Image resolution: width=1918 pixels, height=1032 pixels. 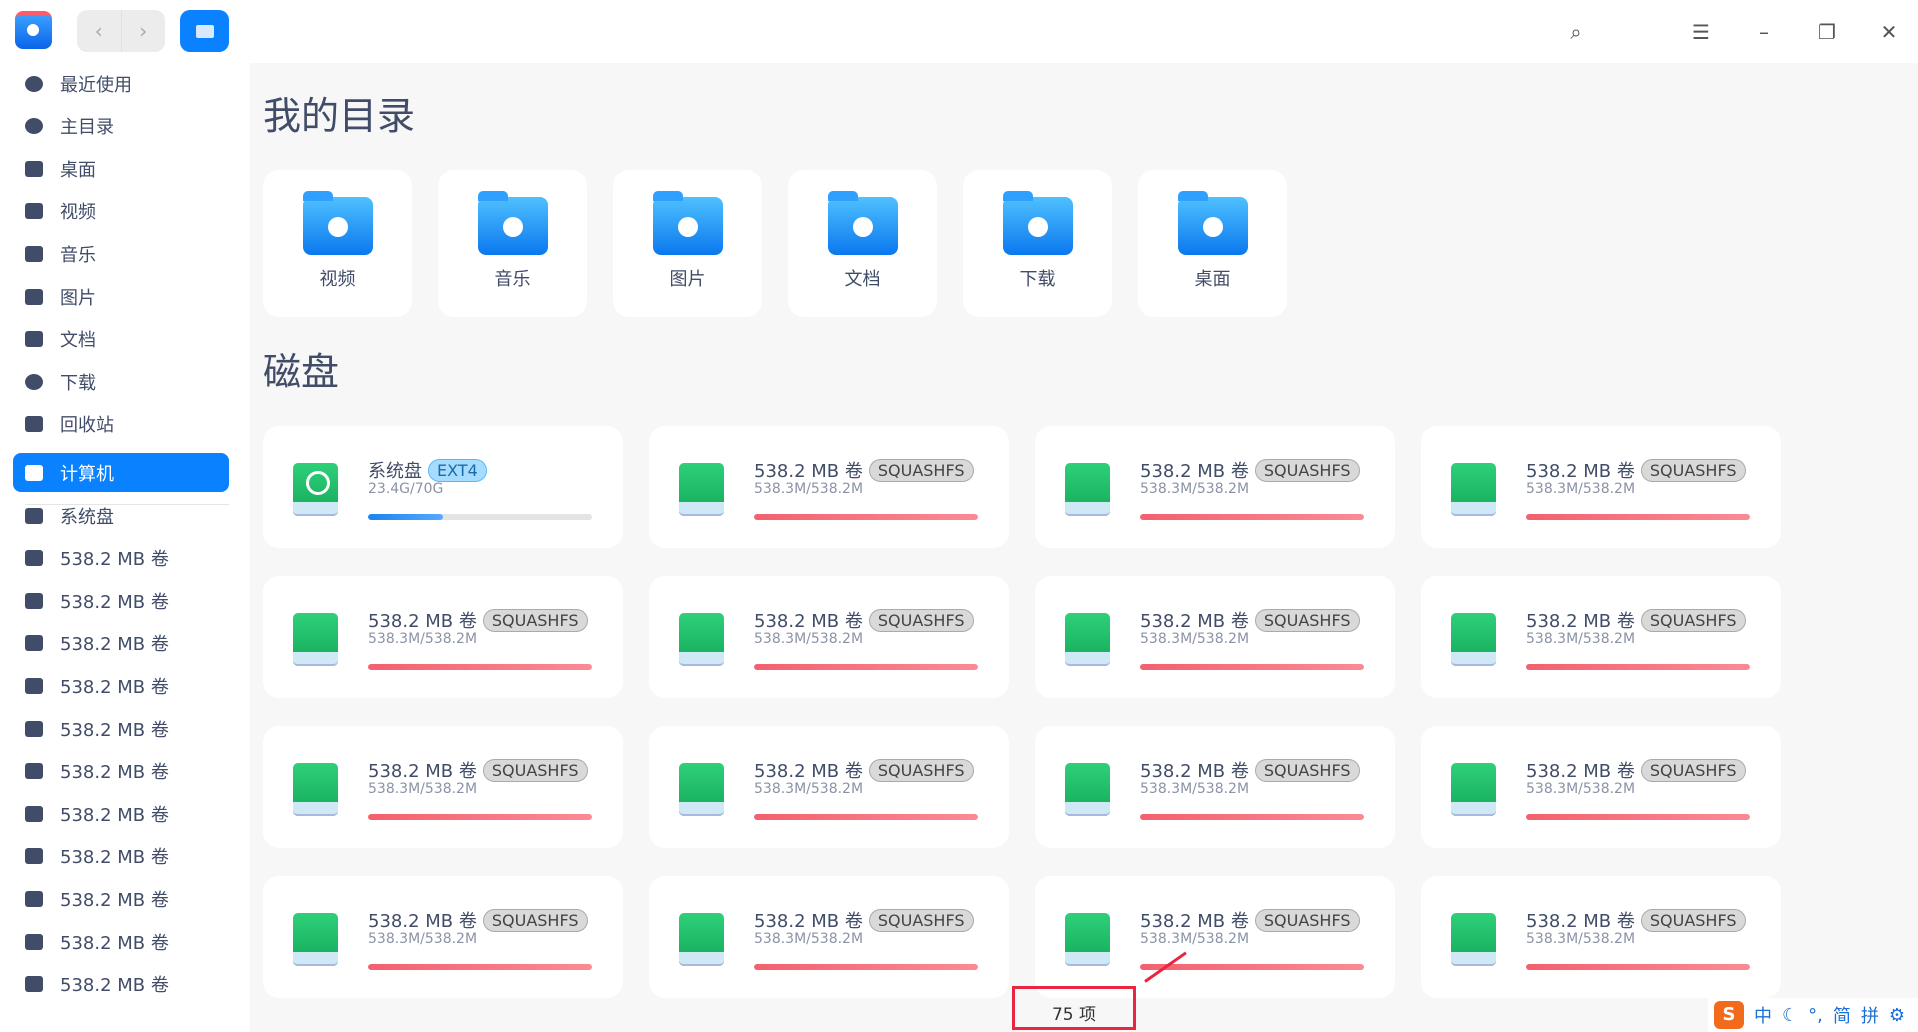 I want to click on ime-item: 中, so click(x=1763, y=1015).